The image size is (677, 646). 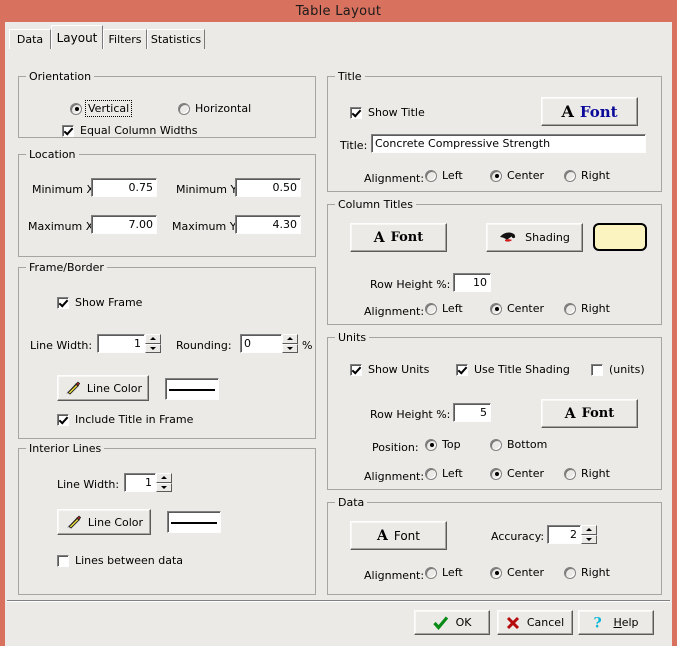 I want to click on checkbox-use-title-shading-label: Use Title Shading, so click(x=522, y=369).